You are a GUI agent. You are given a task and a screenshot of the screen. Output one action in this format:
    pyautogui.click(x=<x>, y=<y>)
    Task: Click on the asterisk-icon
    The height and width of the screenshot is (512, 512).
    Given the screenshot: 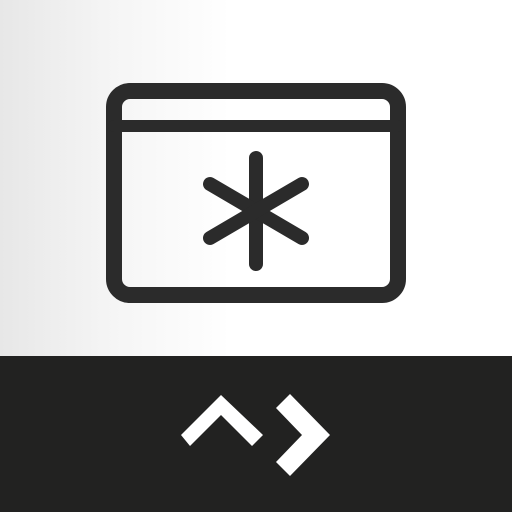 What is the action you would take?
    pyautogui.click(x=256, y=211)
    